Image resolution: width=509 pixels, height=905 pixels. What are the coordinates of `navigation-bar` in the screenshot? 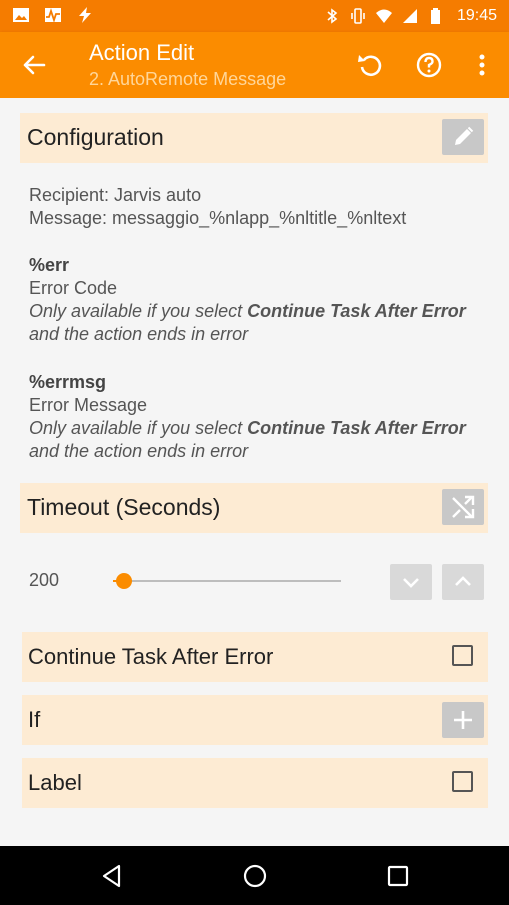 It's located at (254, 875).